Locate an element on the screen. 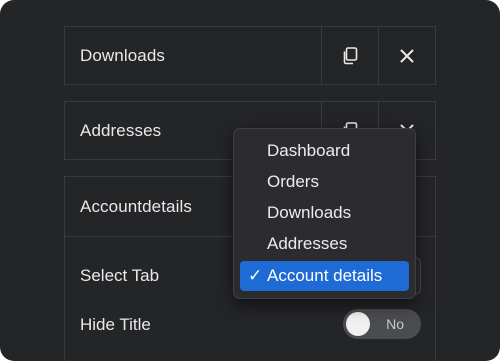  menu-item-downloads: Downloads is located at coordinates (324, 213).